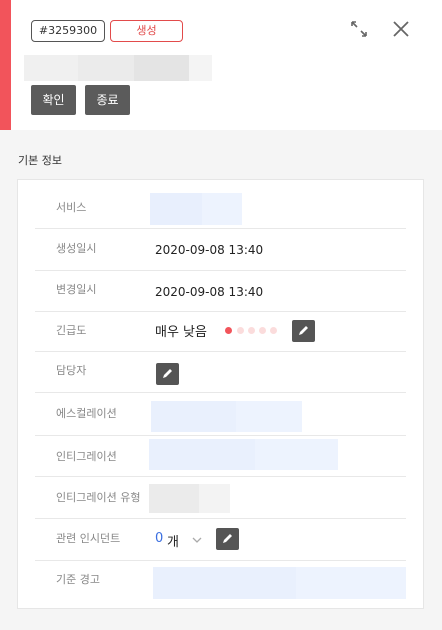 The height and width of the screenshot is (630, 442). Describe the element at coordinates (98, 497) in the screenshot. I see `field-label: 인티그레이션 유형` at that location.